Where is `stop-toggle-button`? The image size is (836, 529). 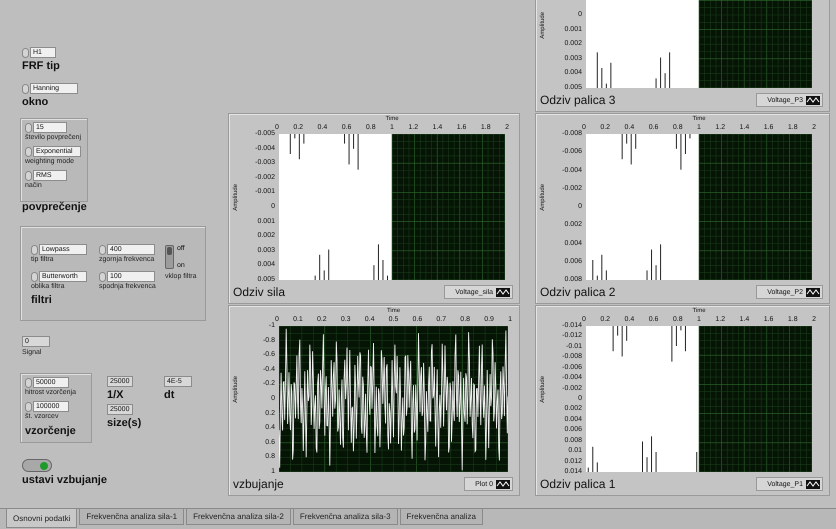 stop-toggle-button is located at coordinates (37, 465).